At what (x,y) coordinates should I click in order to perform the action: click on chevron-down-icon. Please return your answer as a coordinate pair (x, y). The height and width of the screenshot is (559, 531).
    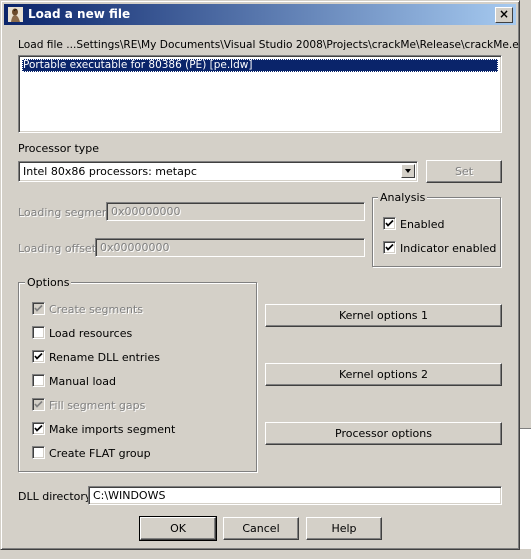
    Looking at the image, I should click on (408, 171).